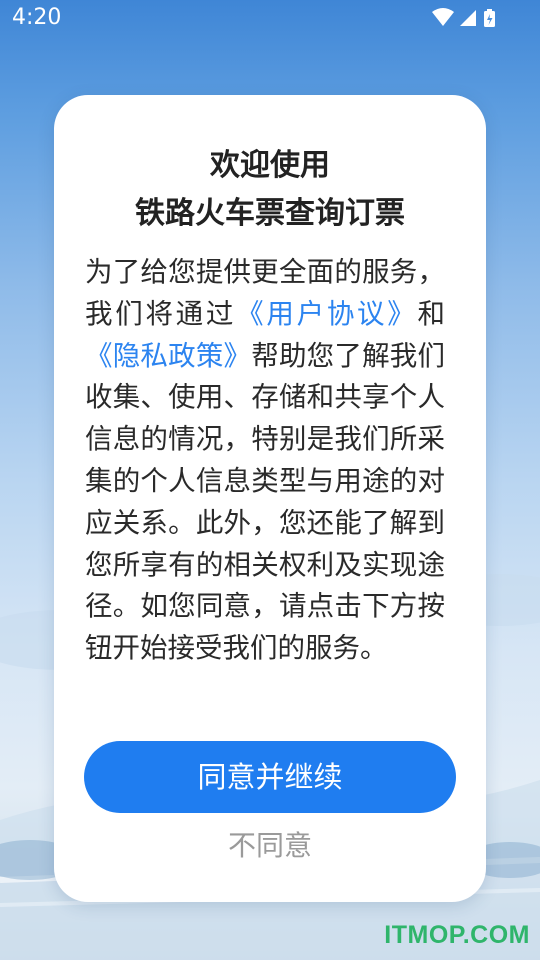  Describe the element at coordinates (270, 20) in the screenshot. I see `status-bar: 4:20` at that location.